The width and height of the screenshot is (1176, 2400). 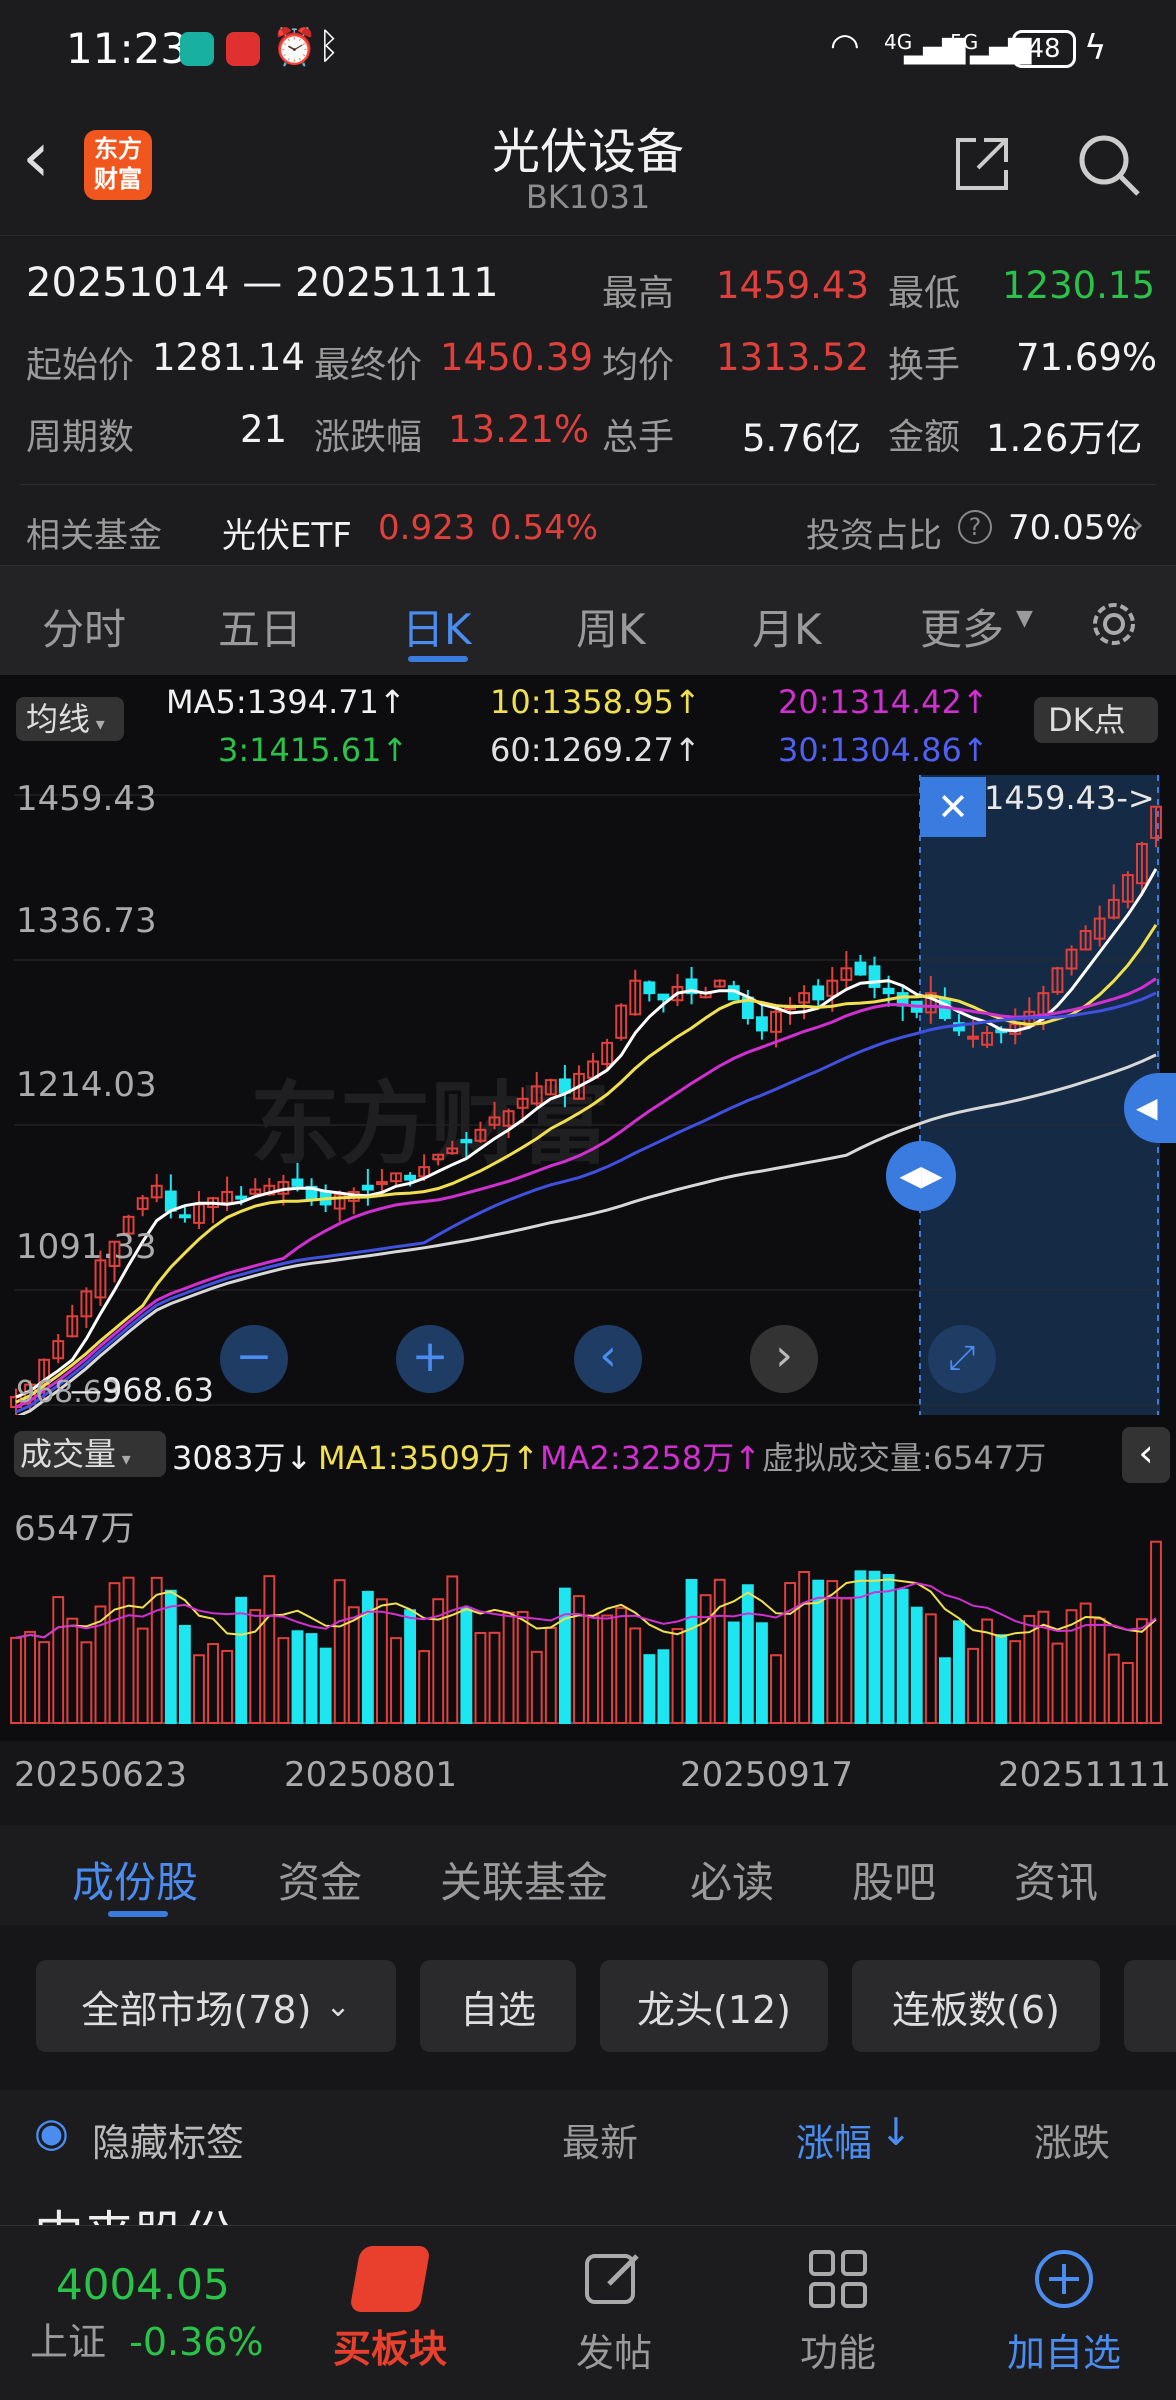 I want to click on share-icon, so click(x=982, y=164).